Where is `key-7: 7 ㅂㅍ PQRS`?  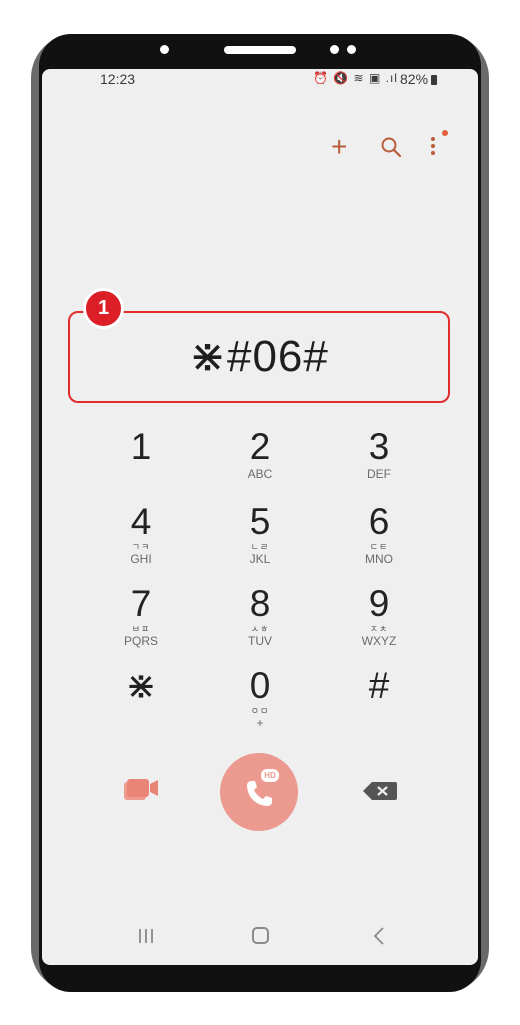
key-7: 7 ㅂㅍ PQRS is located at coordinates (141, 616).